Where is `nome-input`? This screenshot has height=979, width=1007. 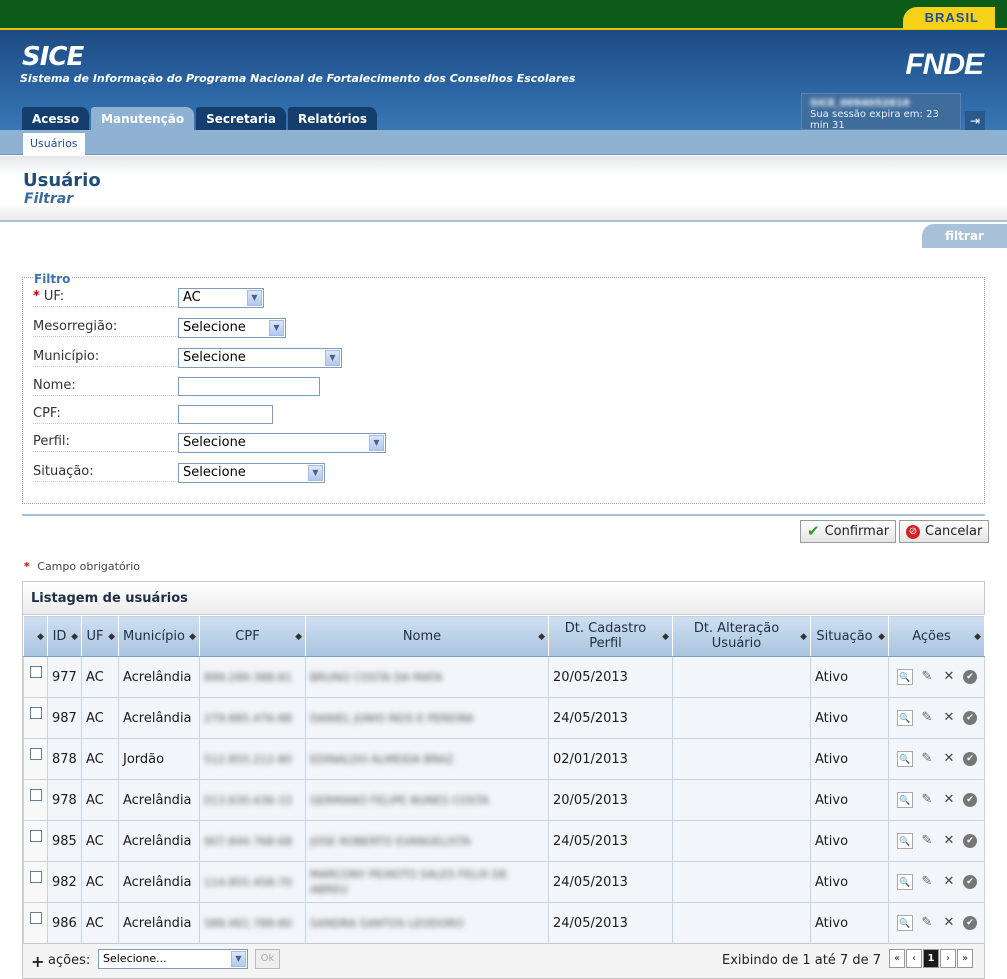
nome-input is located at coordinates (249, 386).